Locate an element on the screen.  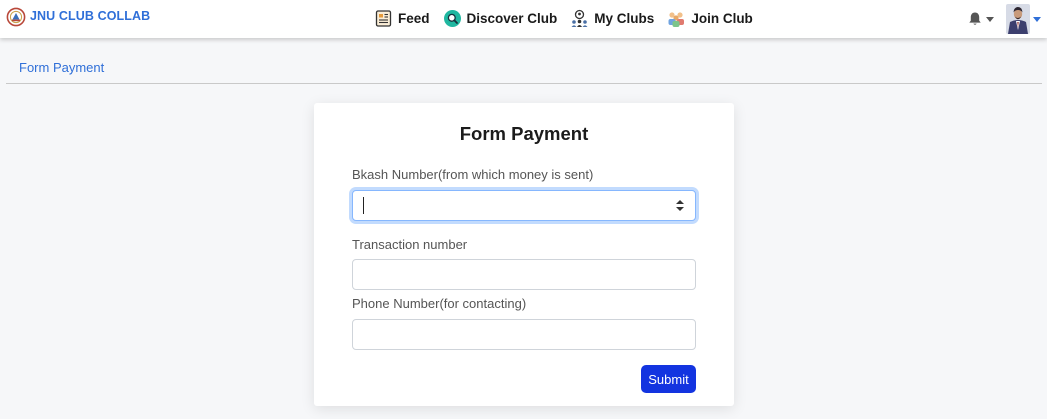
nav-my-clubs: My Clubs is located at coordinates (612, 18).